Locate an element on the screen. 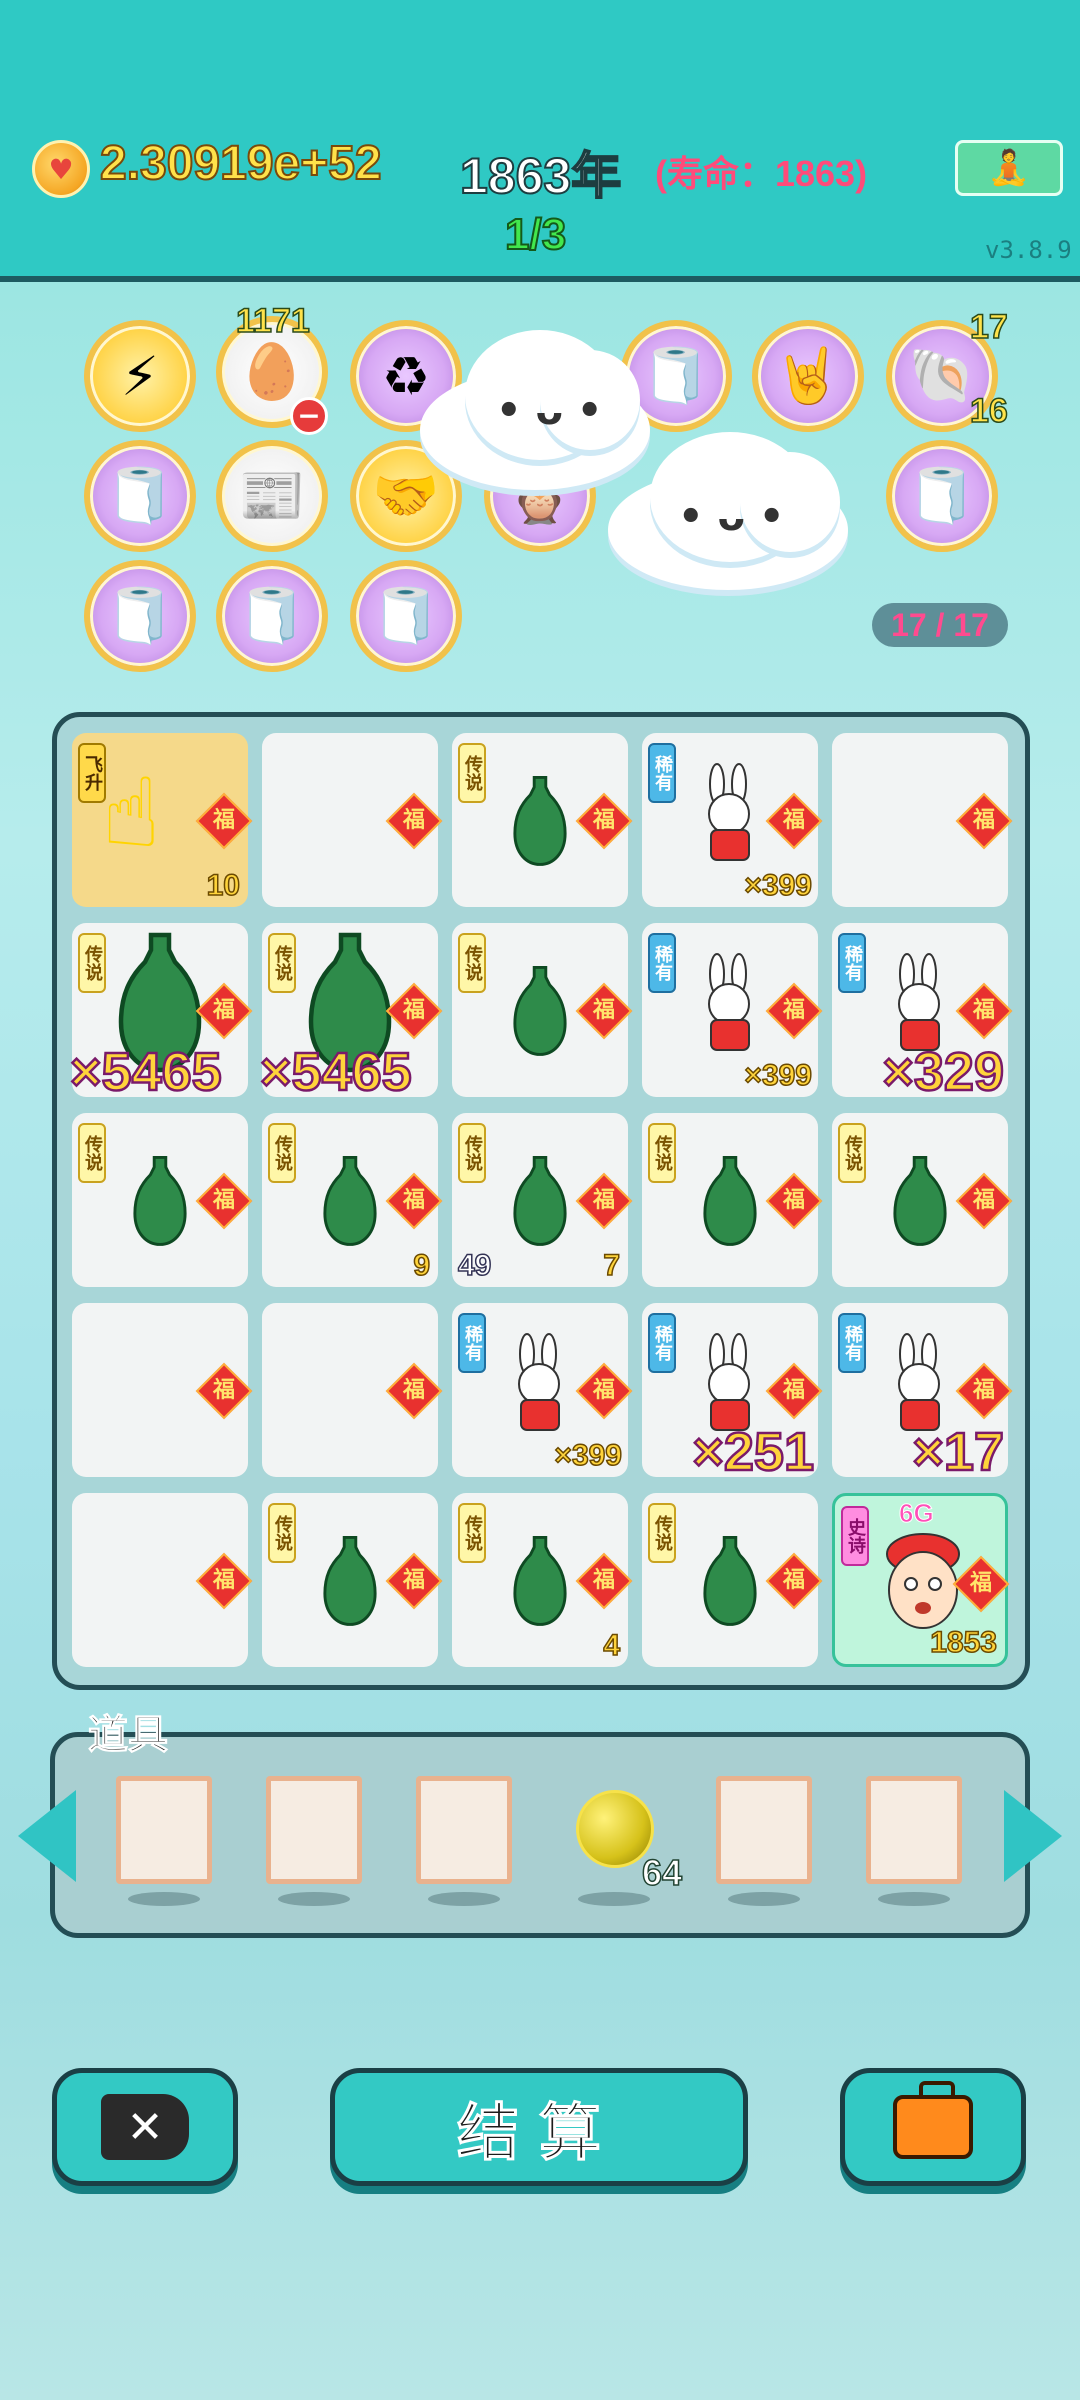 Image resolution: width=1080 pixels, height=2400 pixels. board-cell: 传说 福 49 7 is located at coordinates (542, 1200).